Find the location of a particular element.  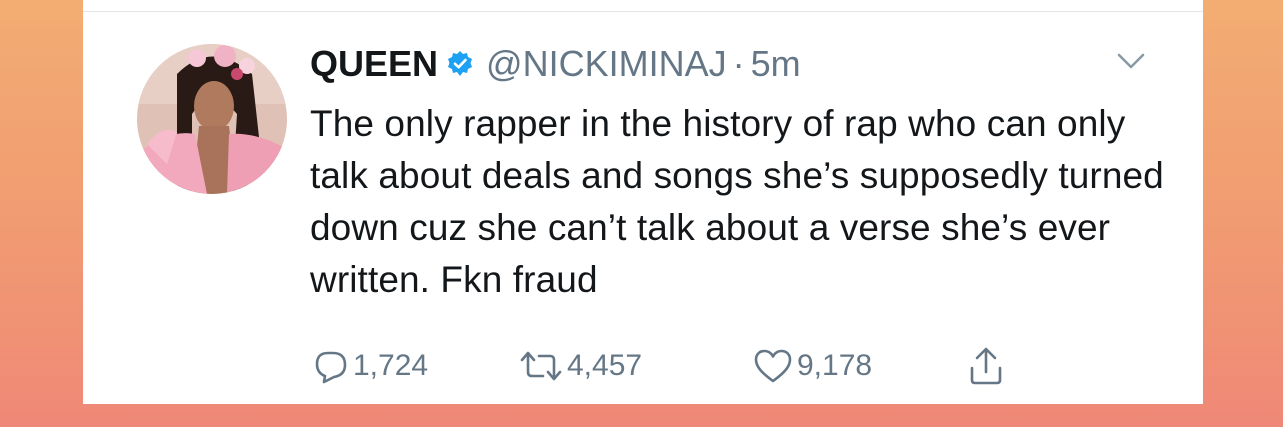

retweet-button: 4,457 is located at coordinates (580, 366).